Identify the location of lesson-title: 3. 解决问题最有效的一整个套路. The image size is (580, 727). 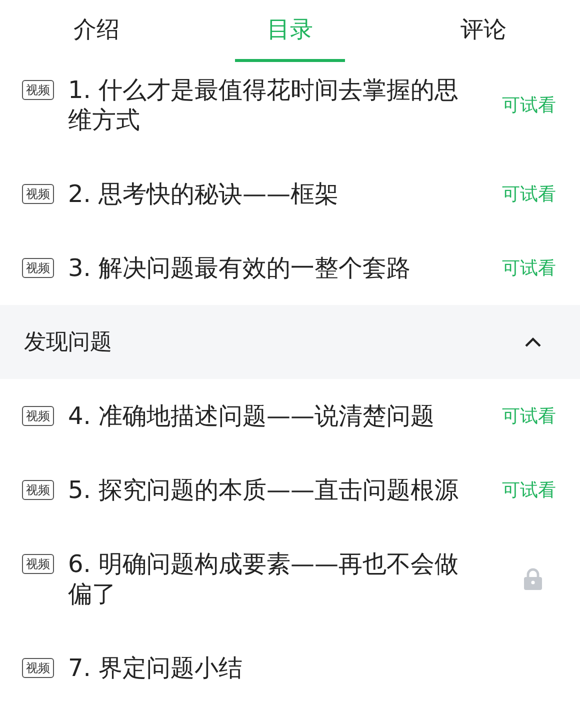
(264, 268).